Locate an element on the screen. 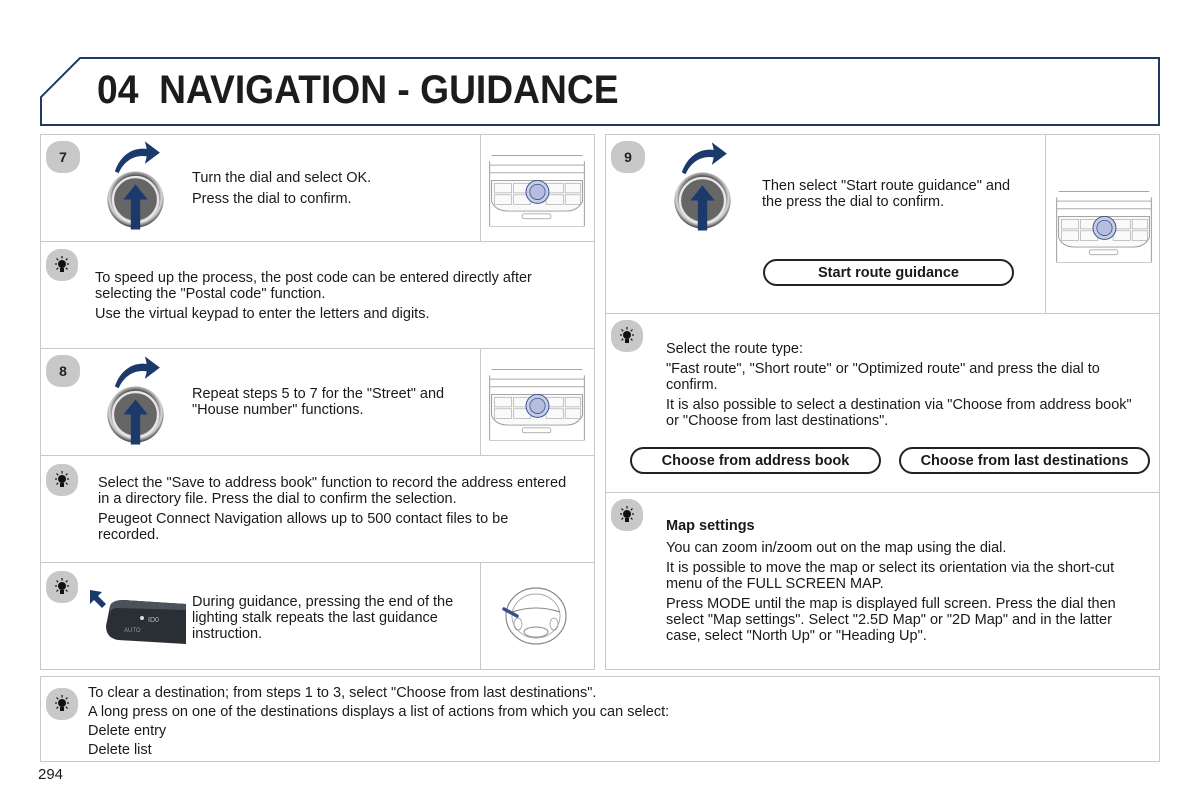 This screenshot has width=1200, height=800. svg-text: AUTO is located at coordinates (132, 631).